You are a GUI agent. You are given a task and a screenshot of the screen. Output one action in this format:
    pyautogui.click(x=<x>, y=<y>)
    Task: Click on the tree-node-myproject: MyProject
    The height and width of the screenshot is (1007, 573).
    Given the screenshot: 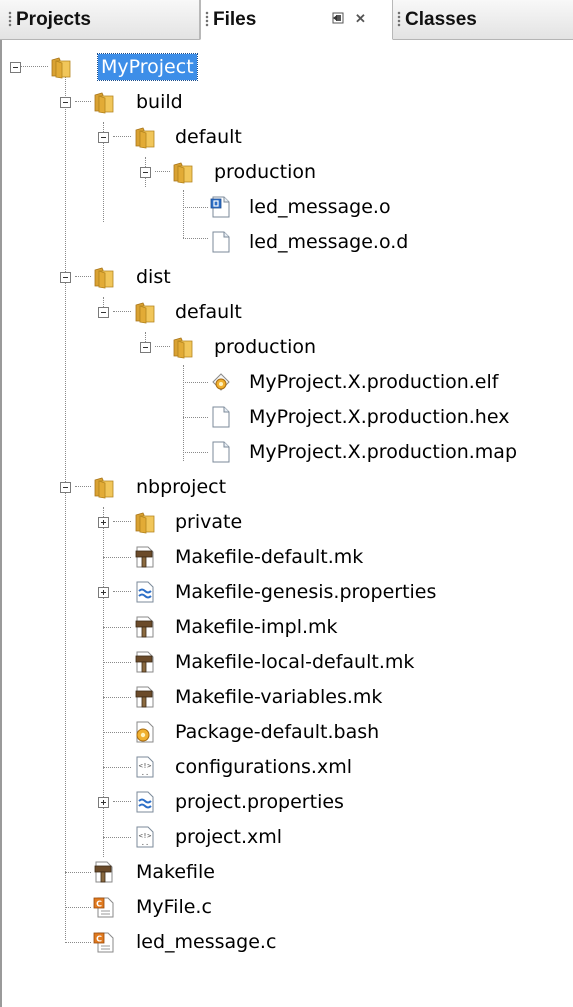 What is the action you would take?
    pyautogui.click(x=286, y=67)
    